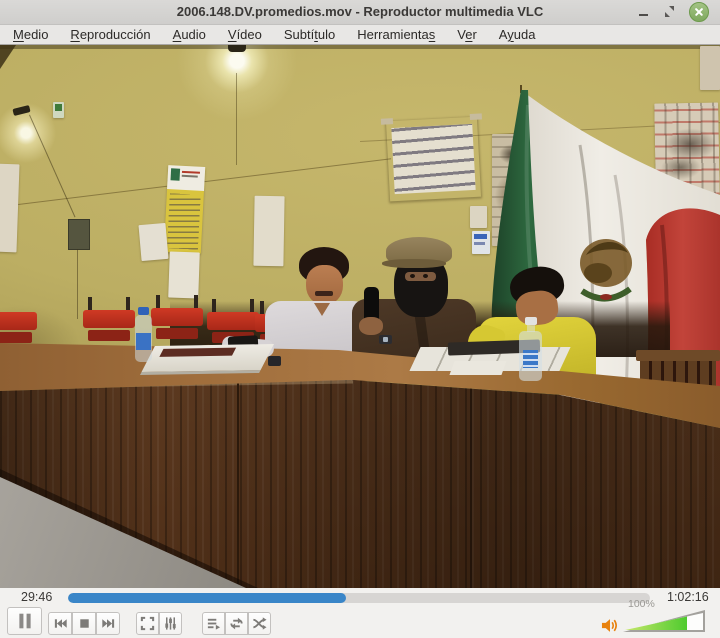 The width and height of the screenshot is (720, 638). Describe the element at coordinates (688, 597) in the screenshot. I see `time-total: 1:02:16` at that location.